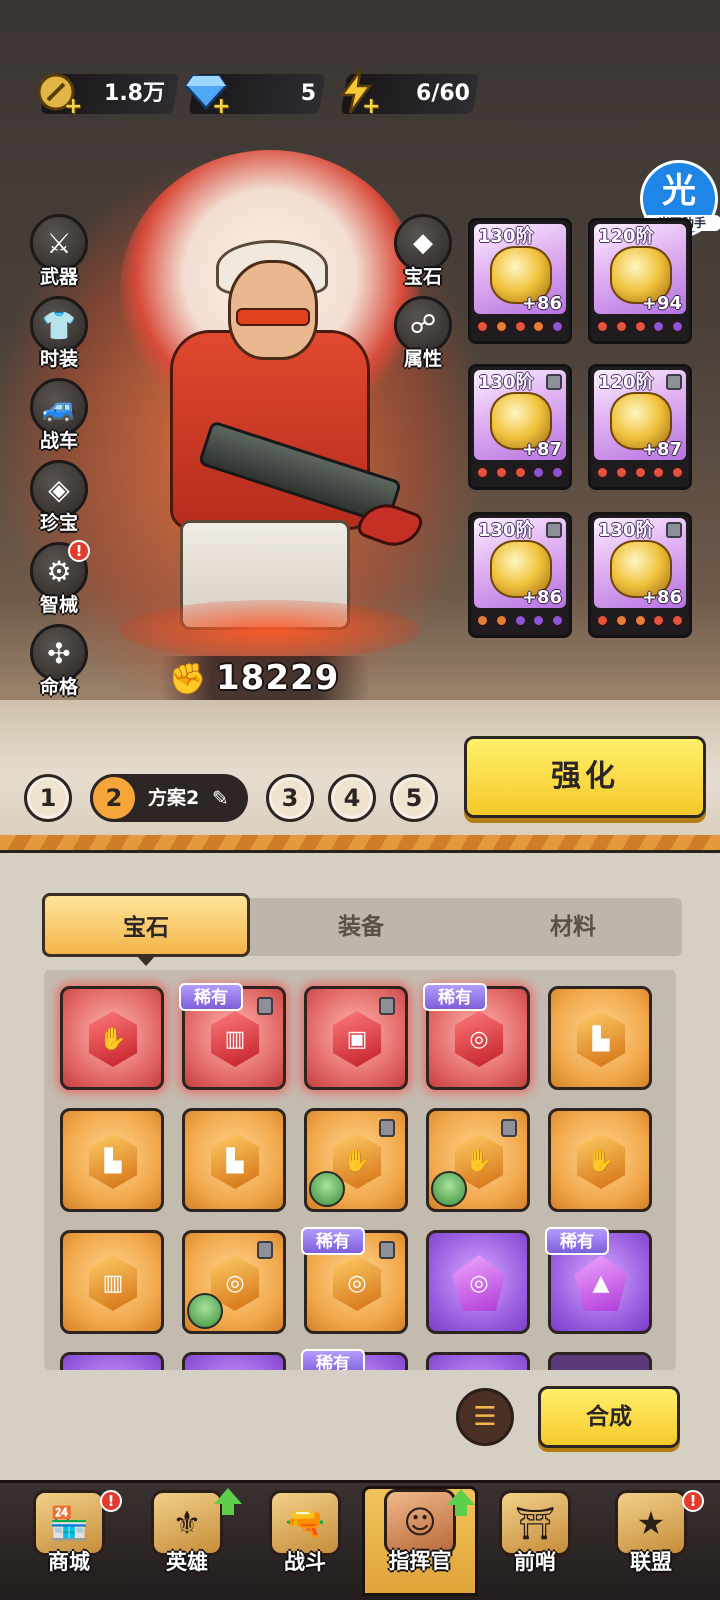 The image size is (720, 1600). Describe the element at coordinates (305, 1545) in the screenshot. I see `nav-battle: 🔫 战斗` at that location.